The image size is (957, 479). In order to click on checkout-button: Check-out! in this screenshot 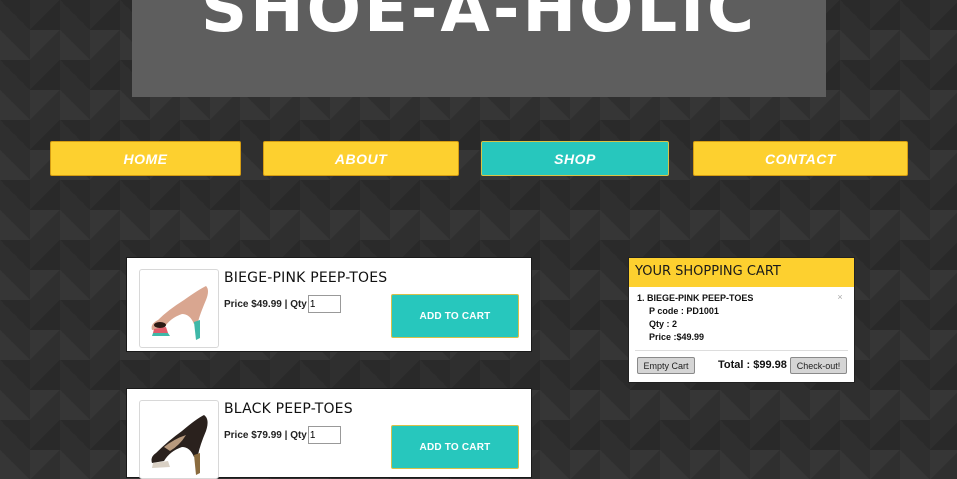, I will do `click(818, 365)`.